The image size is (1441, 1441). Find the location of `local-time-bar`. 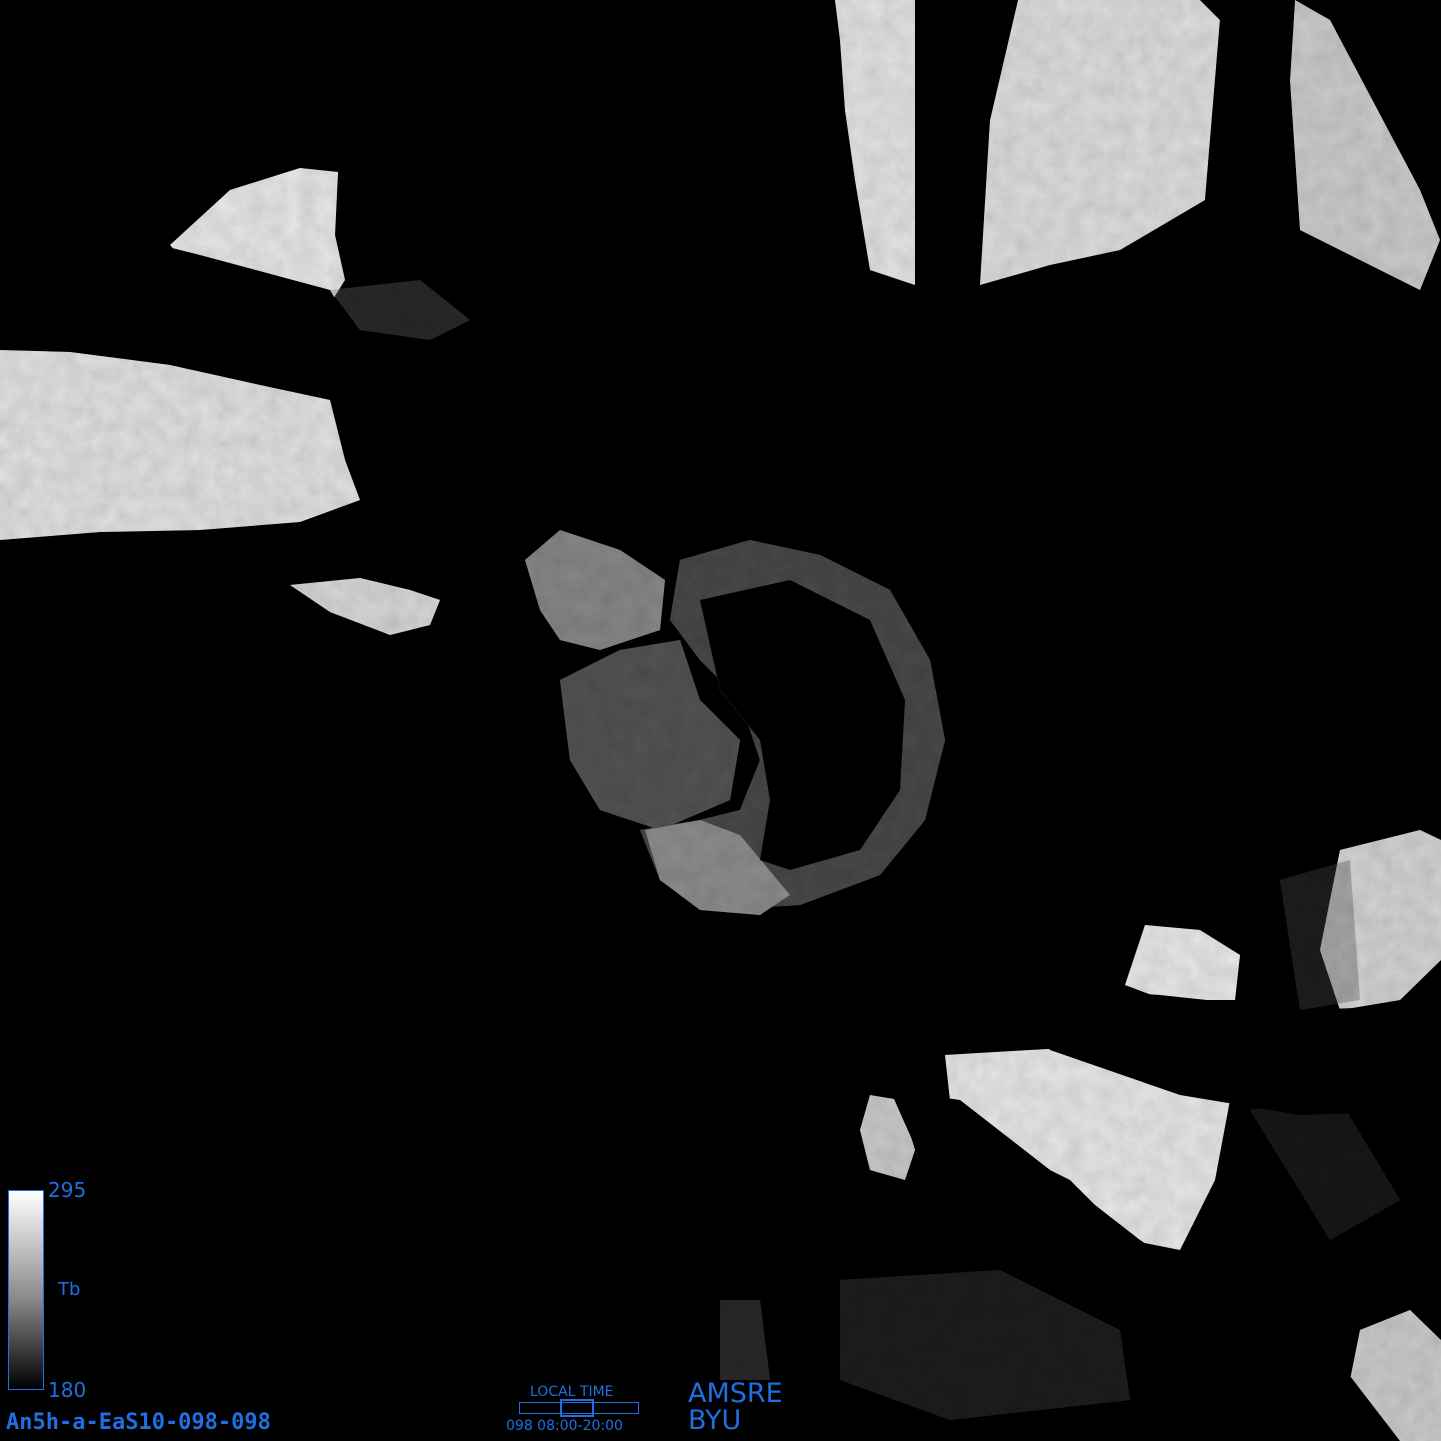

local-time-bar is located at coordinates (579, 1408).